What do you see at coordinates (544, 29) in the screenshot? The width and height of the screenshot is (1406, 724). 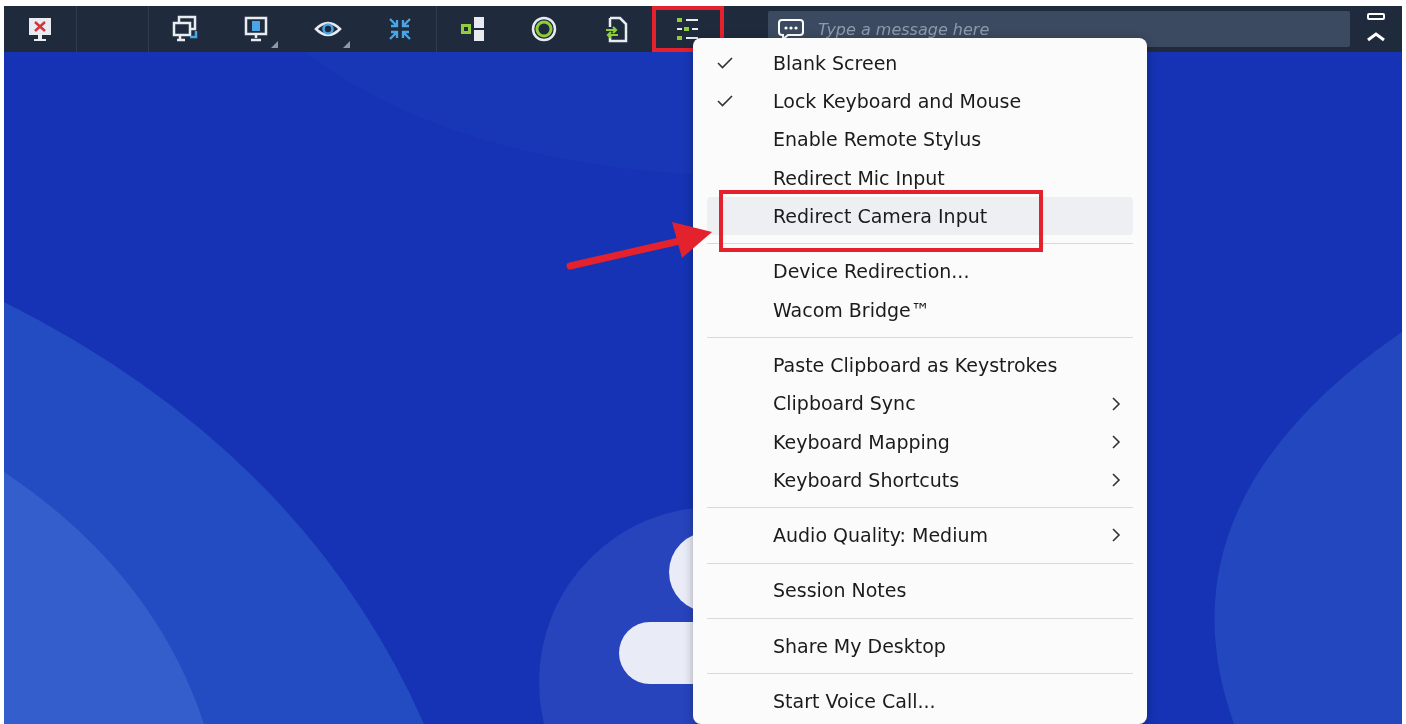 I see `circle-icon` at bounding box center [544, 29].